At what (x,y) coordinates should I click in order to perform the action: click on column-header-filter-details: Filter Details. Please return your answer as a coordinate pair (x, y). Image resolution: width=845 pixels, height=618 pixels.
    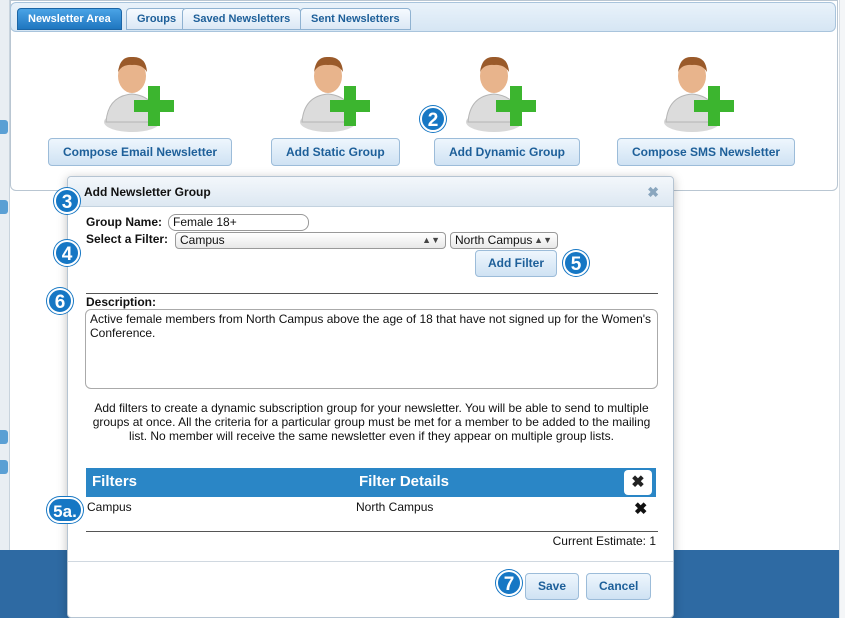
    Looking at the image, I should click on (404, 481).